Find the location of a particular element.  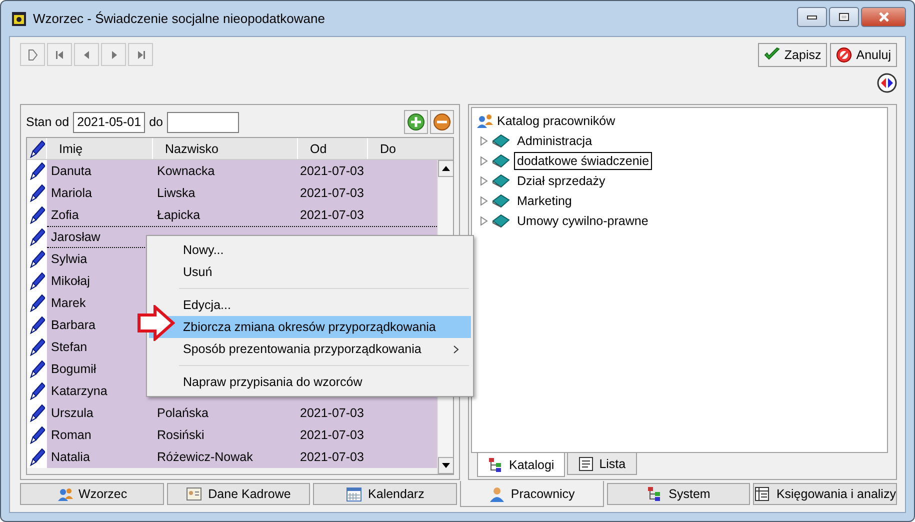

table-cell-text: Kownacka is located at coordinates (186, 171).